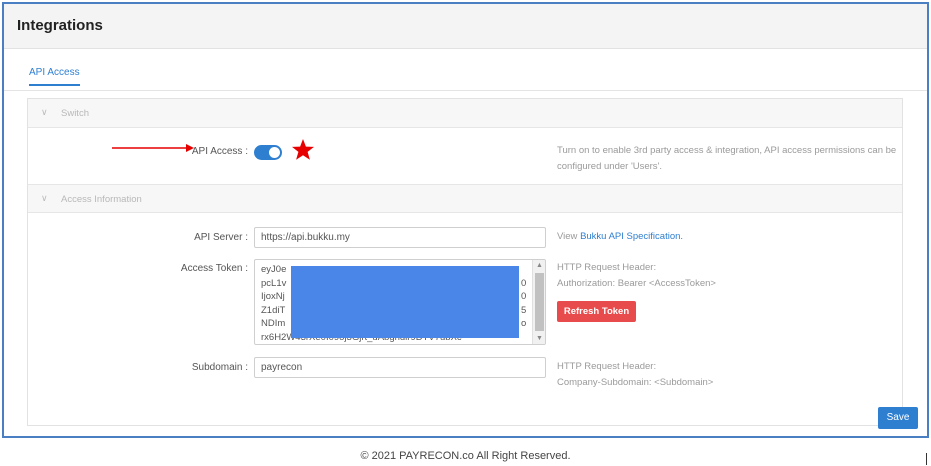 This screenshot has height=466, width=931. What do you see at coordinates (898, 418) in the screenshot?
I see `save-button: Save` at bounding box center [898, 418].